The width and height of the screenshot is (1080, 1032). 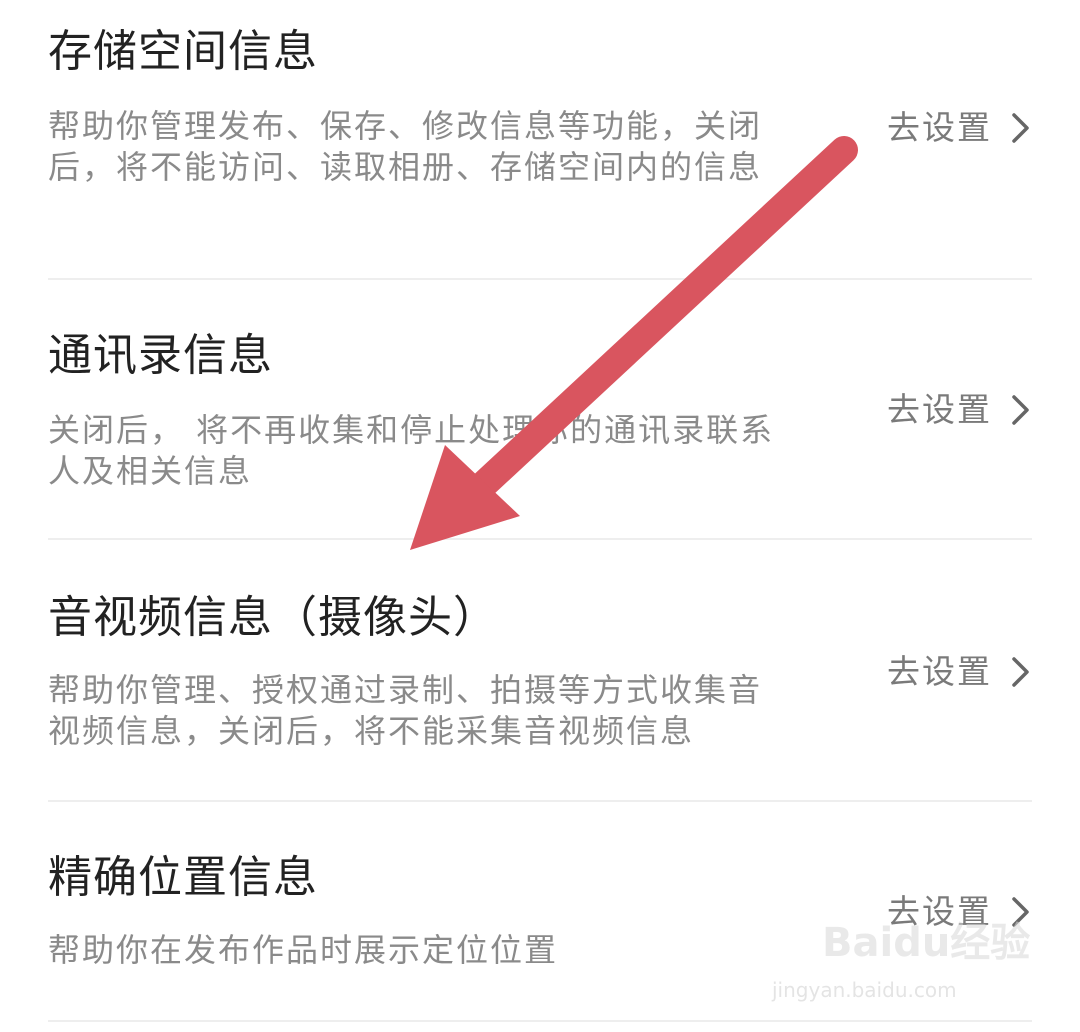 What do you see at coordinates (540, 1021) in the screenshot?
I see `divider` at bounding box center [540, 1021].